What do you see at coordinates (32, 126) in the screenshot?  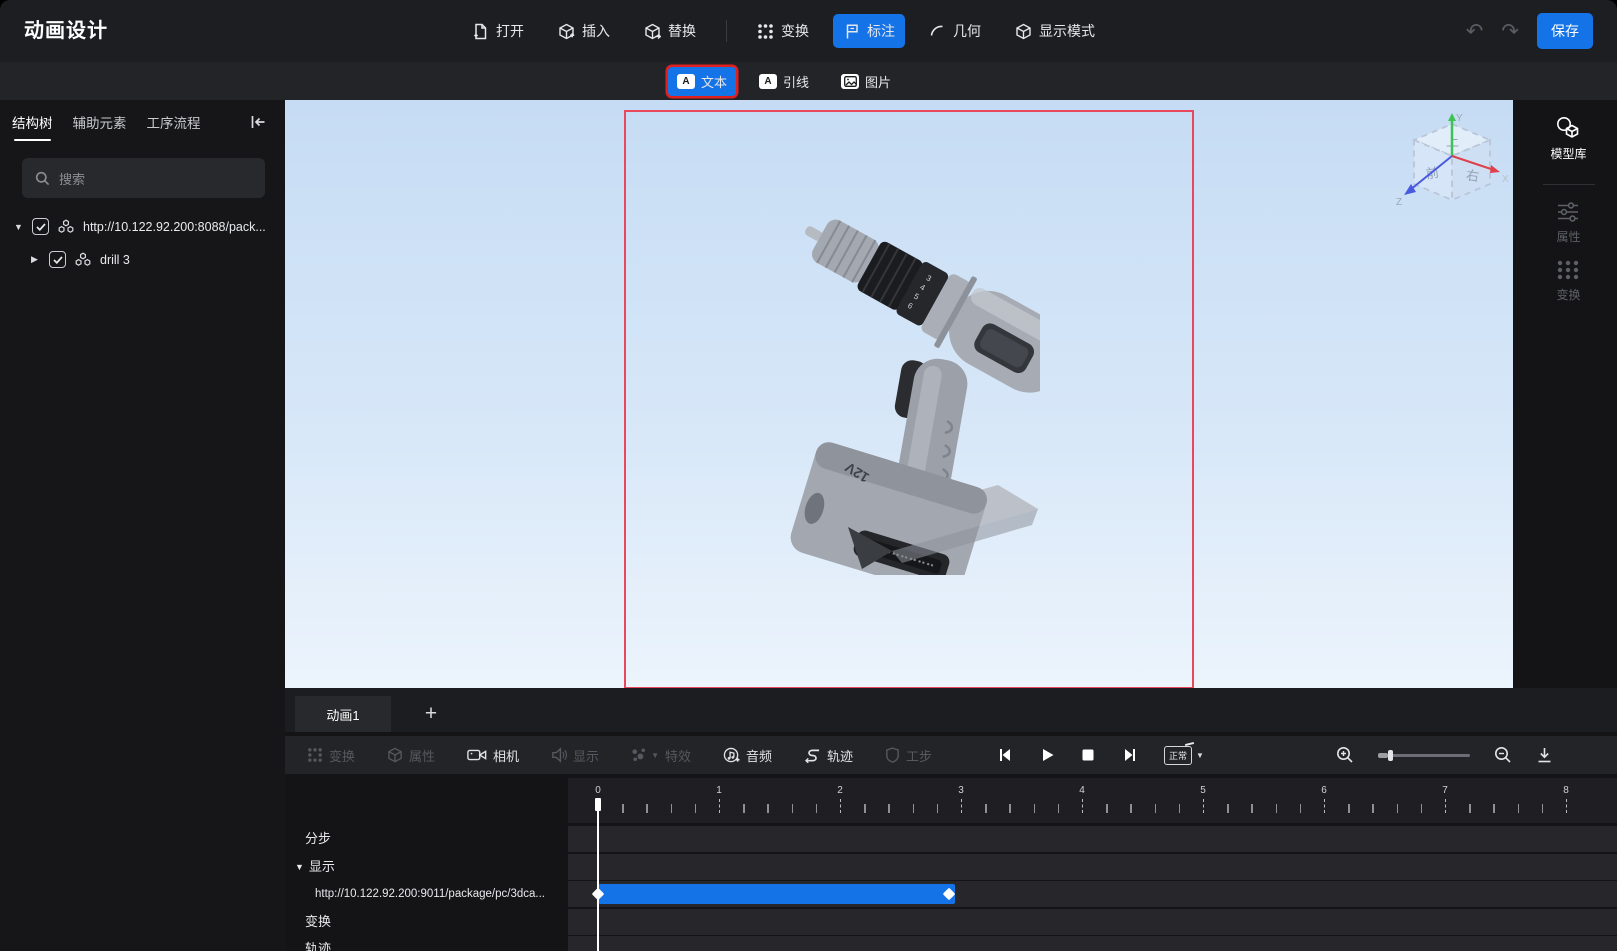 I see `tab-structure-tree: 结构树` at bounding box center [32, 126].